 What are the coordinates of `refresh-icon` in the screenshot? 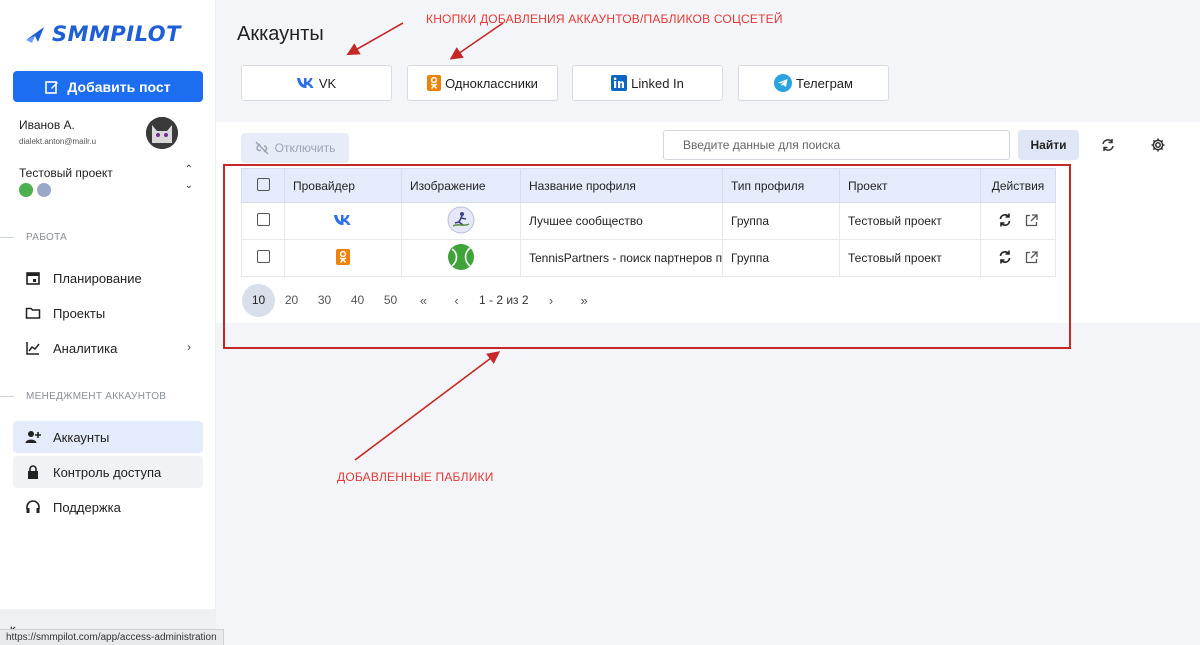 It's located at (1108, 145).